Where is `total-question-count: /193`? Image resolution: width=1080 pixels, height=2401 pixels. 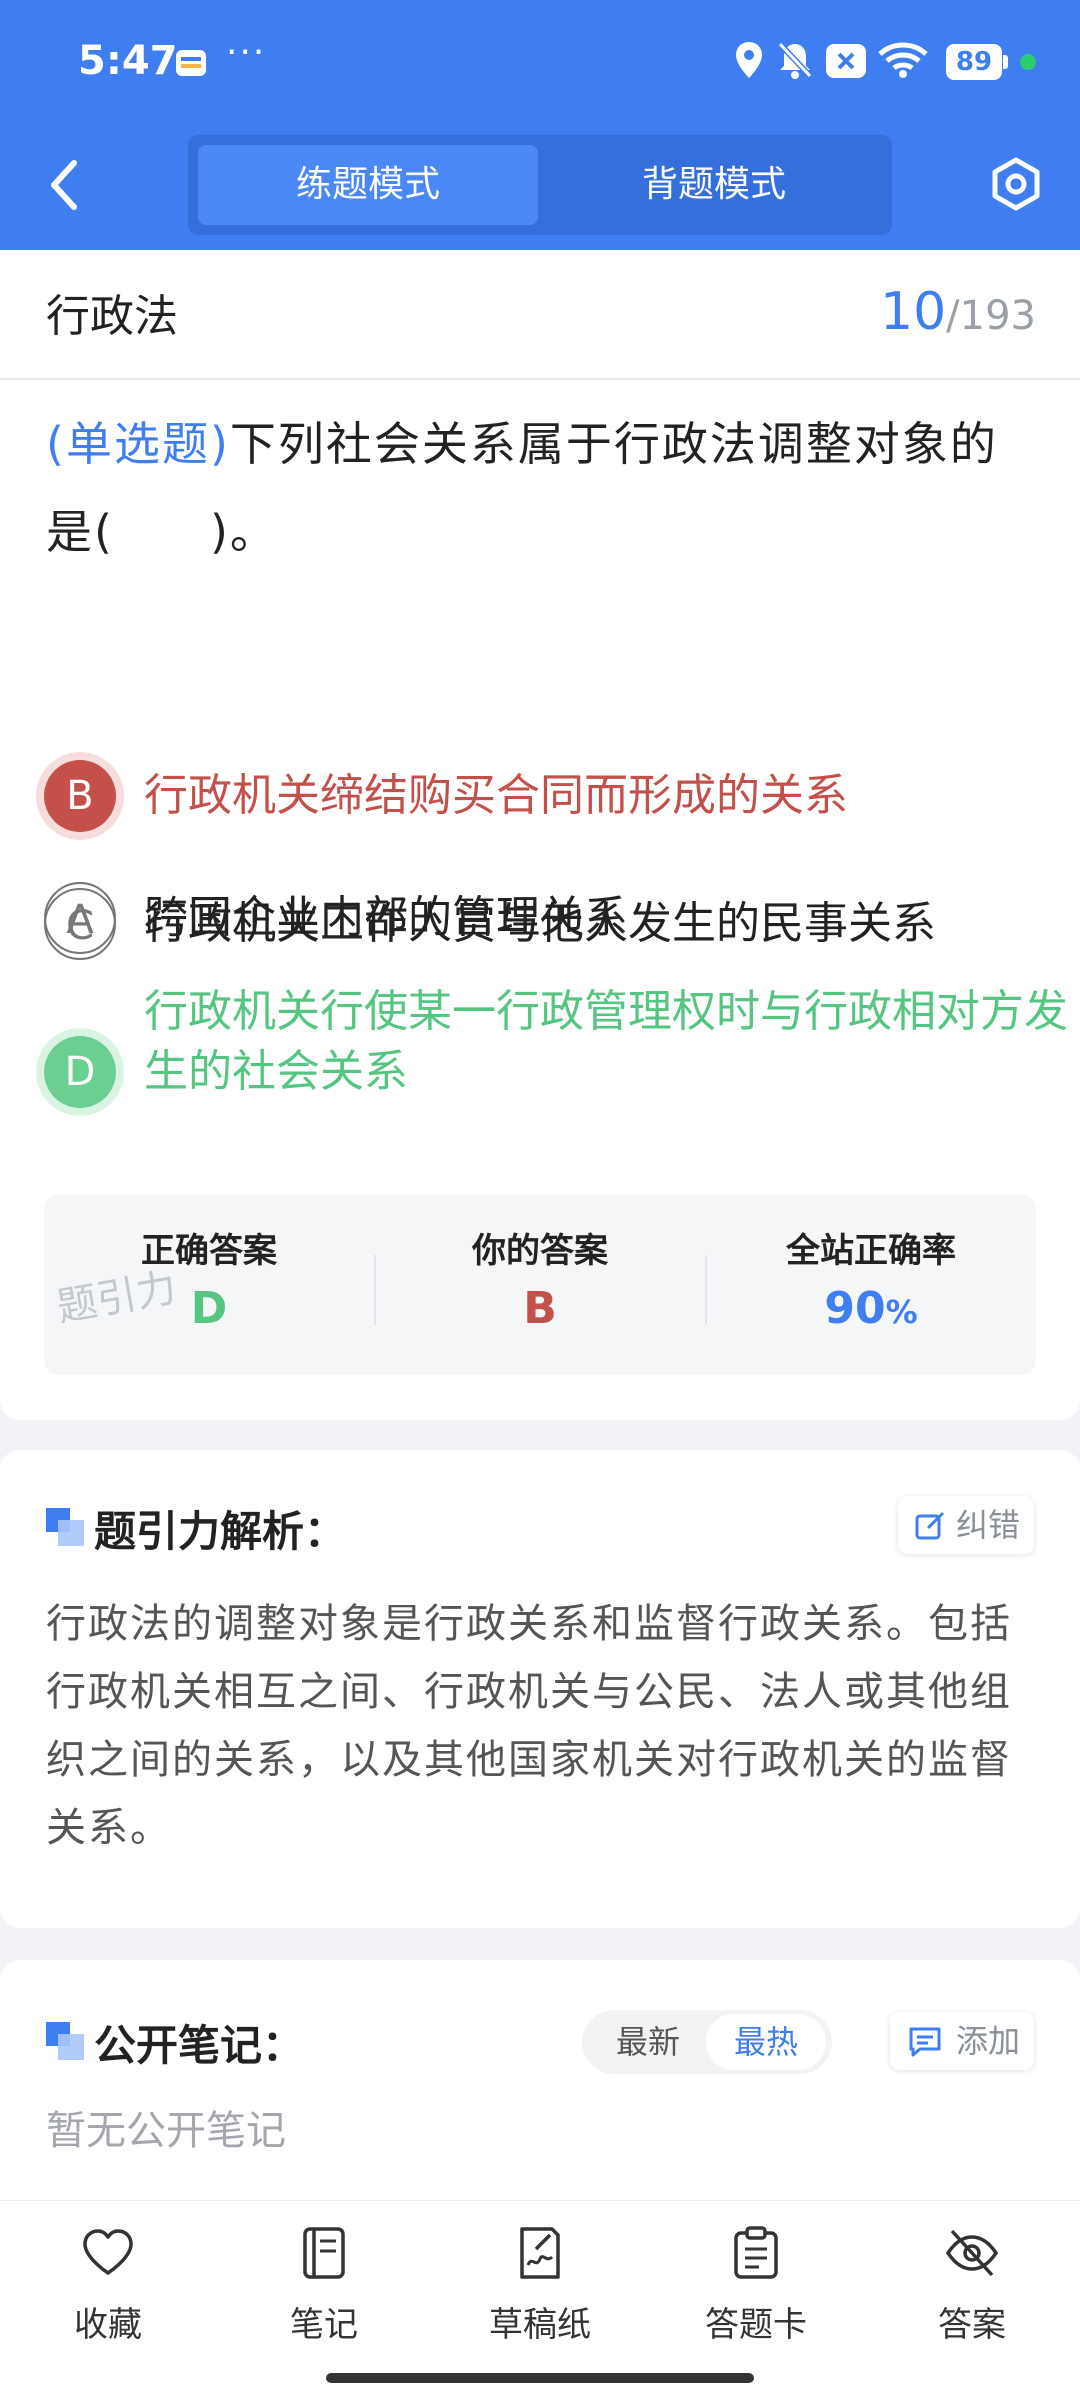 total-question-count: /193 is located at coordinates (991, 316).